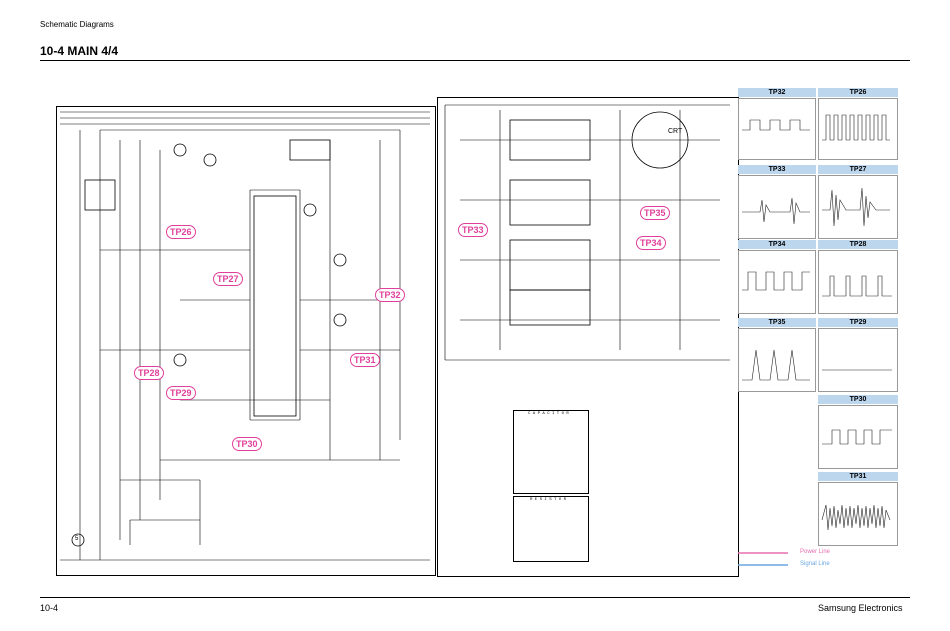 This screenshot has width=950, height=631. I want to click on company-name: Samsung Electronics, so click(860, 608).